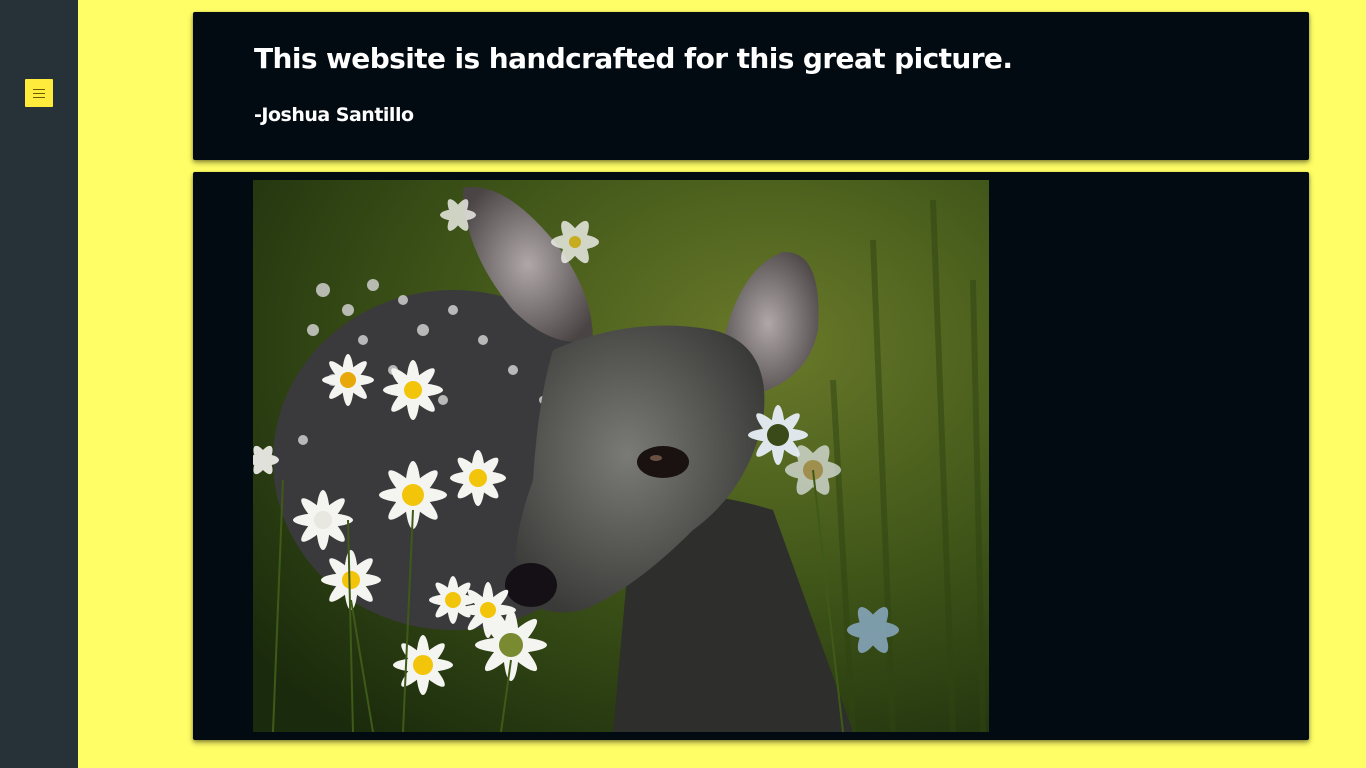 The image size is (1366, 768). Describe the element at coordinates (334, 115) in the screenshot. I see `author-attribution: -Joshua Santillo` at that location.